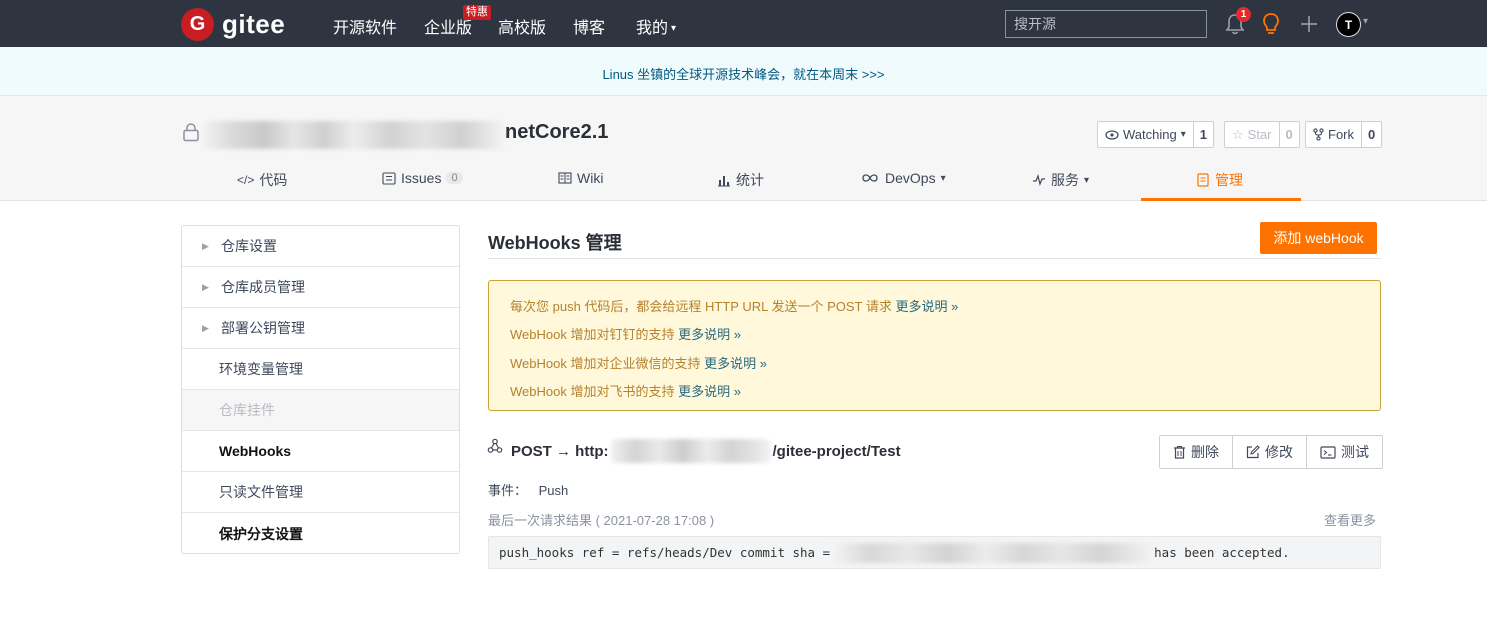 This screenshot has height=626, width=1487. What do you see at coordinates (320, 369) in the screenshot?
I see `sidebar-item-env-vars: 环境变量管理` at bounding box center [320, 369].